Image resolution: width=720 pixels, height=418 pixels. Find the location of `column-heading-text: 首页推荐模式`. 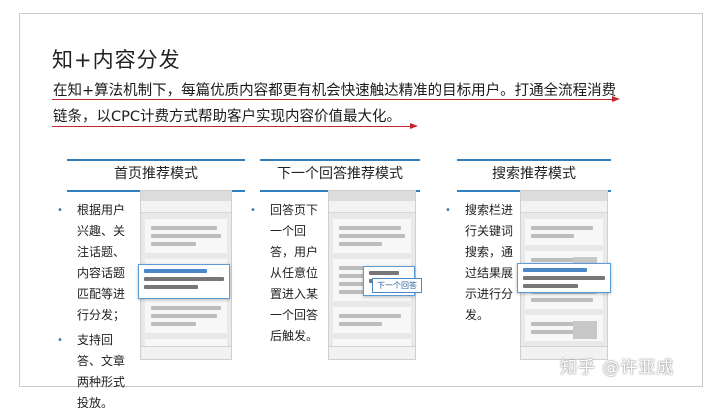

column-heading-text: 首页推荐模式 is located at coordinates (156, 174).